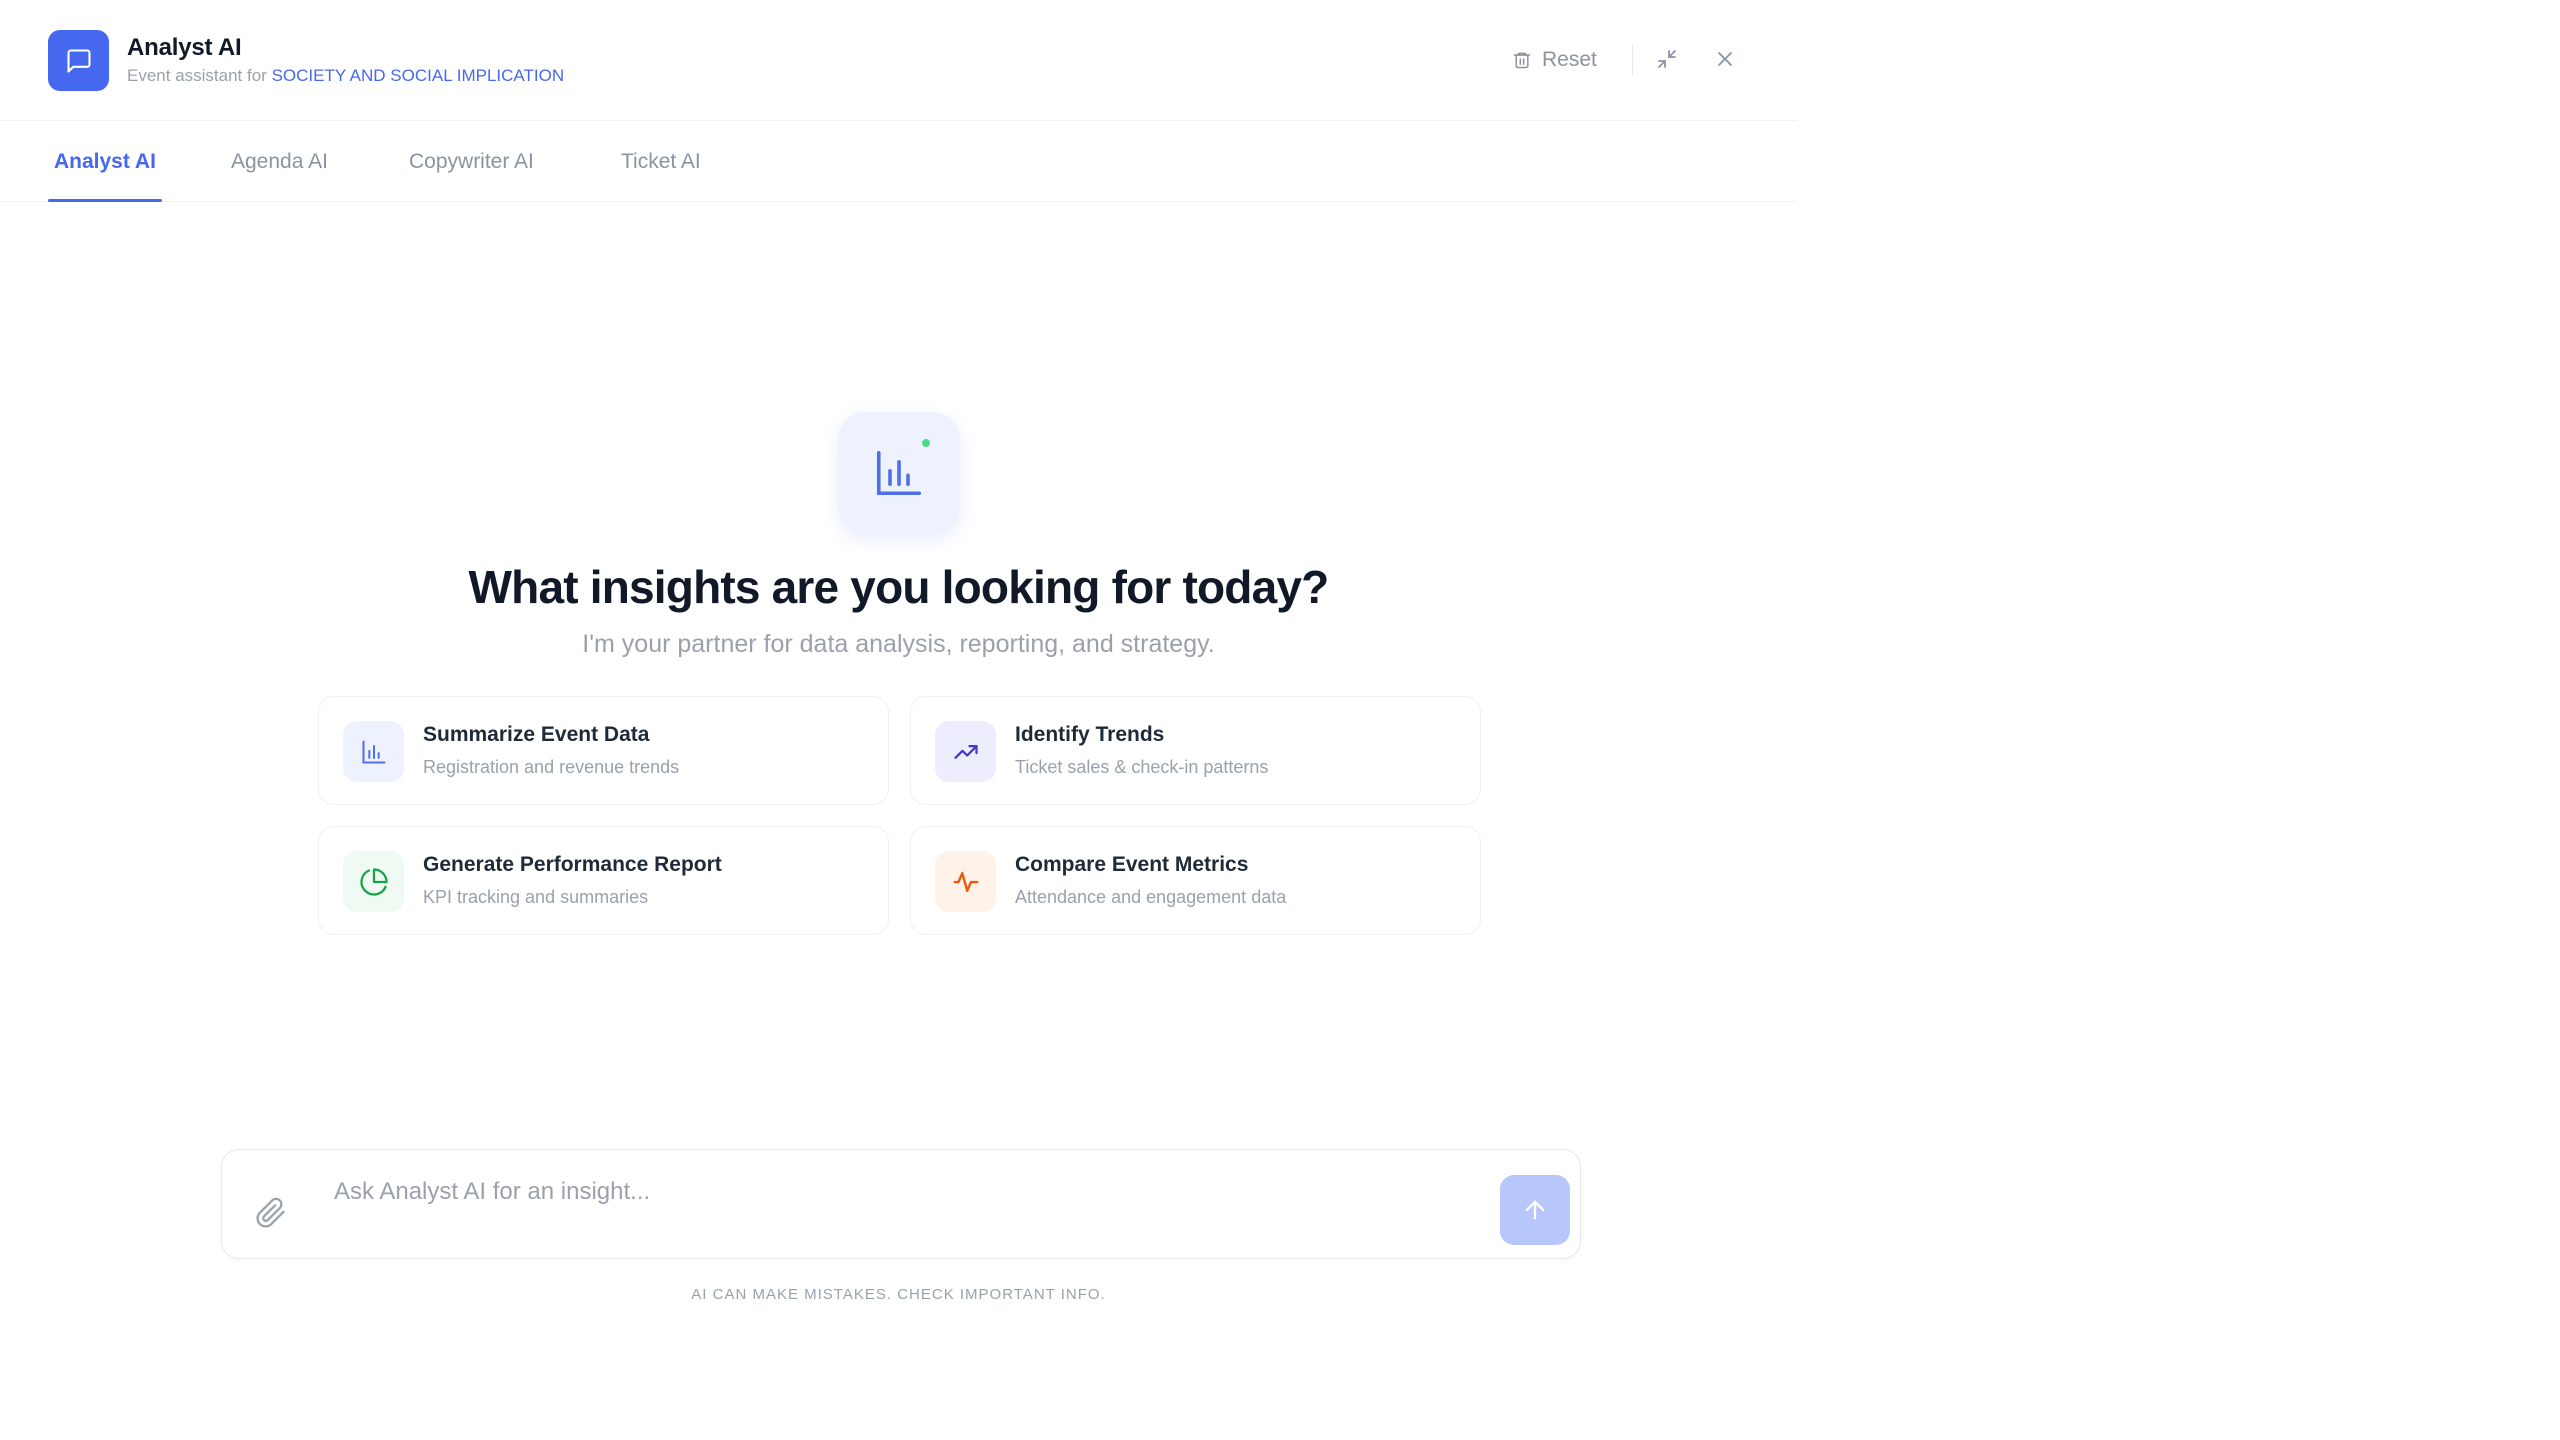 The width and height of the screenshot is (2560, 1440). Describe the element at coordinates (471, 161) in the screenshot. I see `tab-copywriter-ai: Copywriter AI` at that location.